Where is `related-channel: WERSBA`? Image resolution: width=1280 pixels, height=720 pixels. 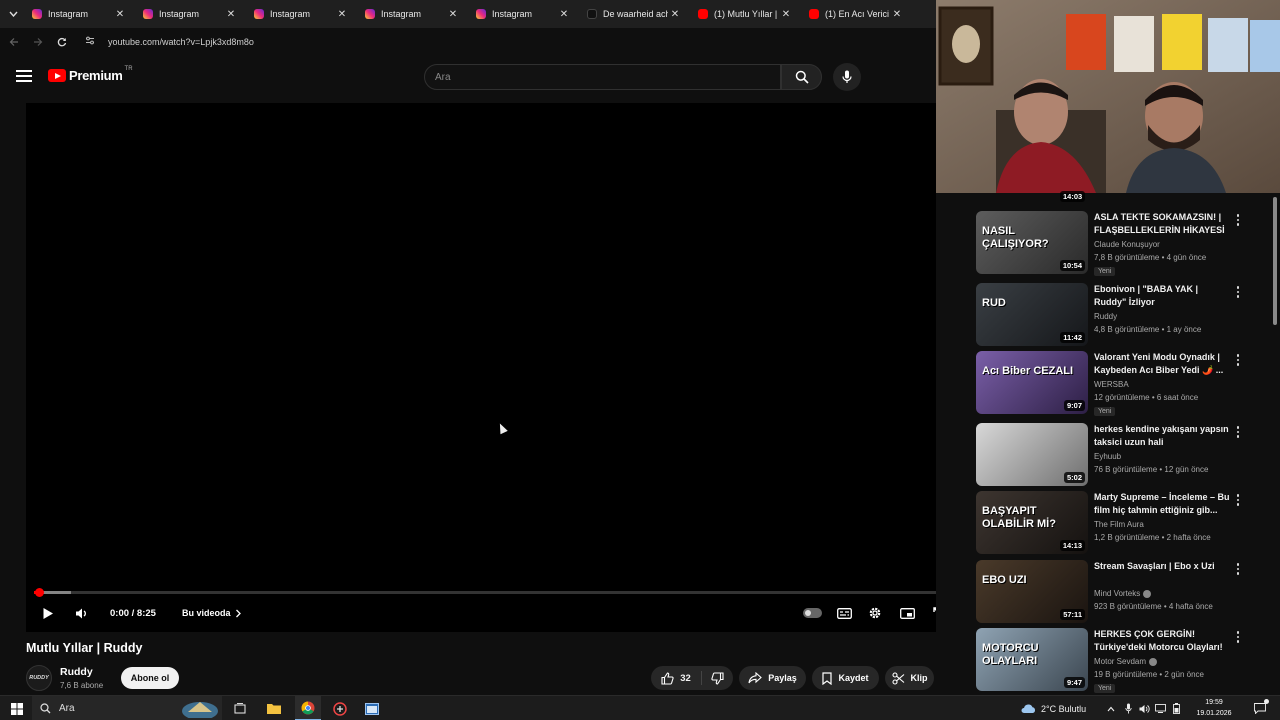 related-channel: WERSBA is located at coordinates (1111, 384).